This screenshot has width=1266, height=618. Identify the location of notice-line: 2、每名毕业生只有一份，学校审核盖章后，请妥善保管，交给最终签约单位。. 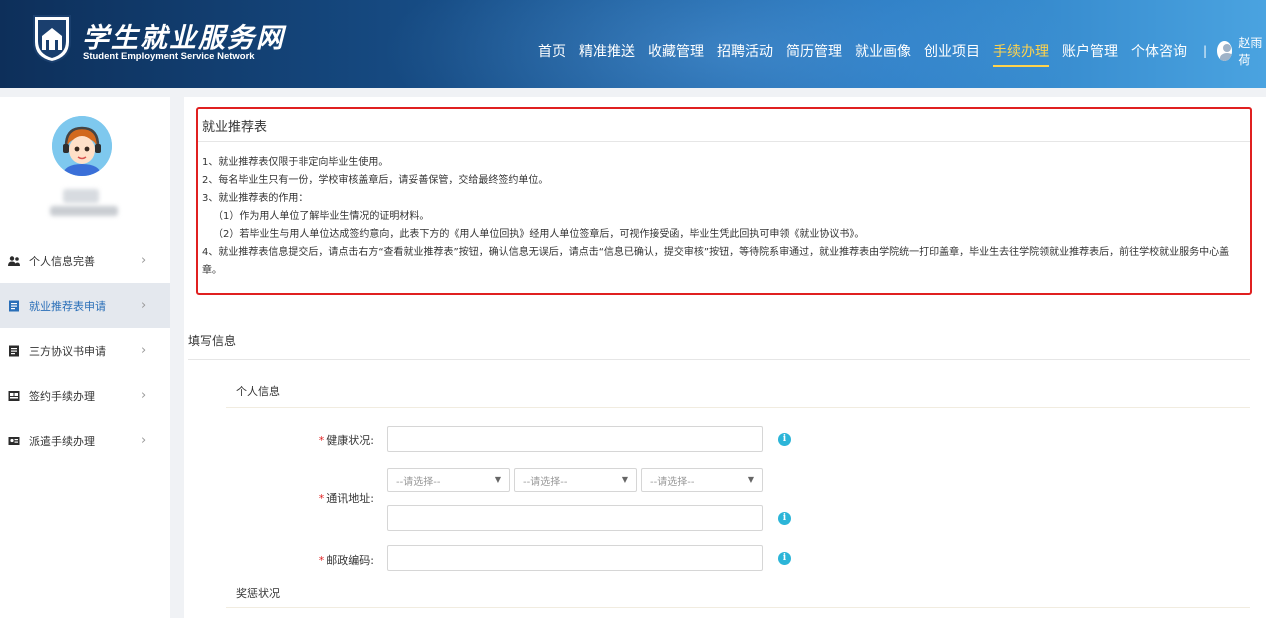
(375, 180).